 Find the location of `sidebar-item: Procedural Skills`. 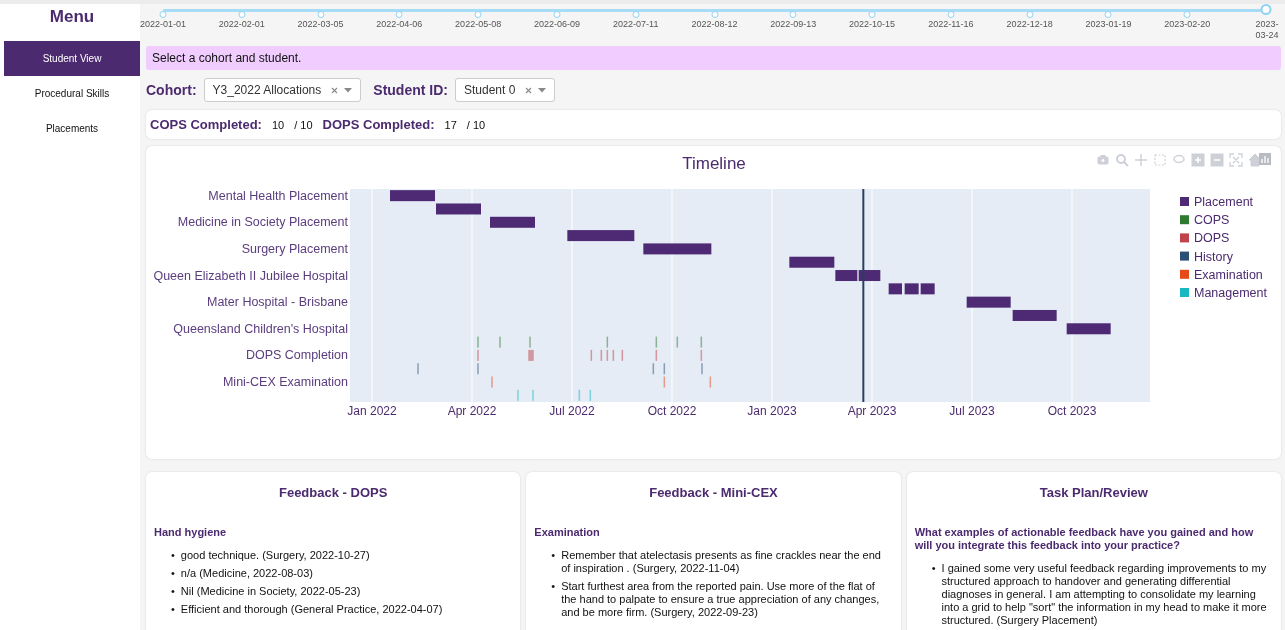

sidebar-item: Procedural Skills is located at coordinates (72, 93).